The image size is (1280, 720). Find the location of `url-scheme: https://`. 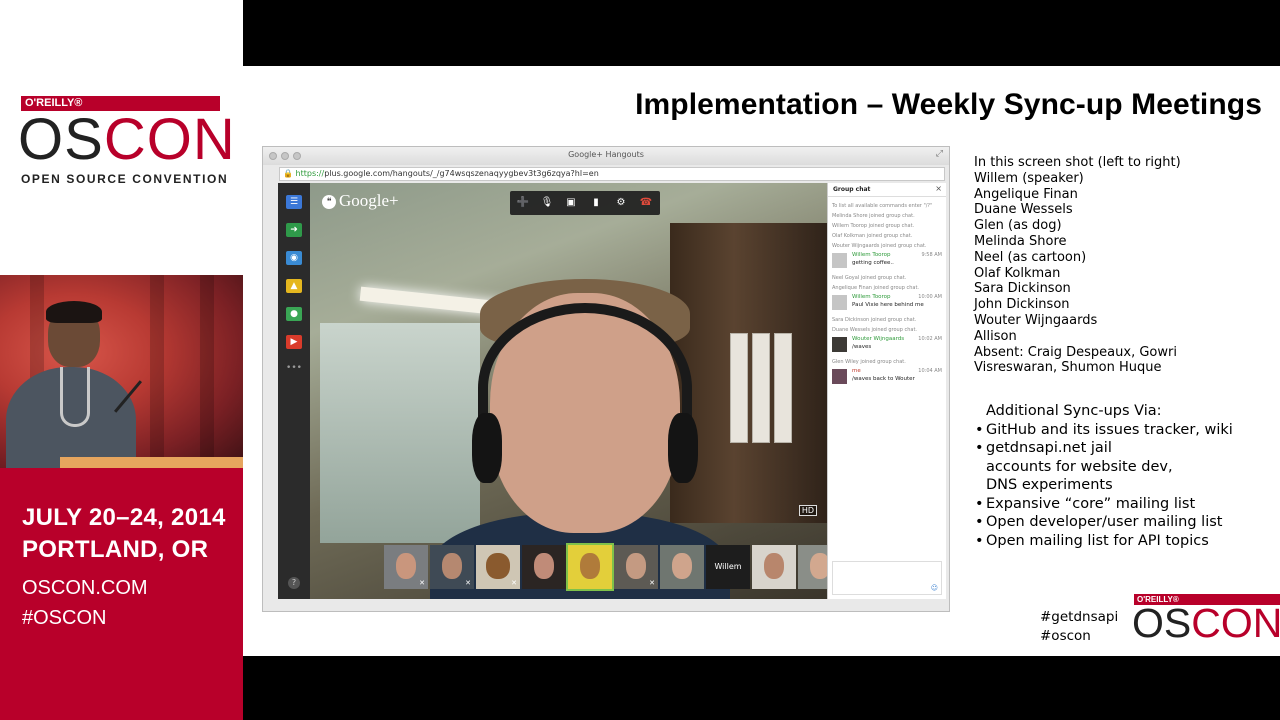

url-scheme: https:// is located at coordinates (310, 173).